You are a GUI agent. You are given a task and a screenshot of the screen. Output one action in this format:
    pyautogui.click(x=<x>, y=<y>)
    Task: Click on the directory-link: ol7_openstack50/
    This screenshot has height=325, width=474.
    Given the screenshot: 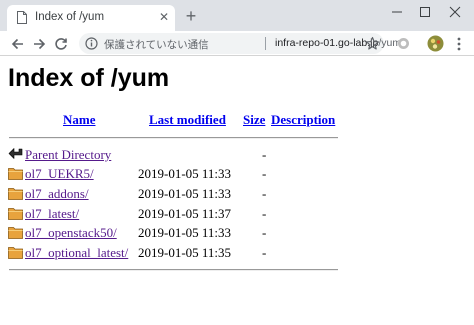 What is the action you would take?
    pyautogui.click(x=71, y=233)
    